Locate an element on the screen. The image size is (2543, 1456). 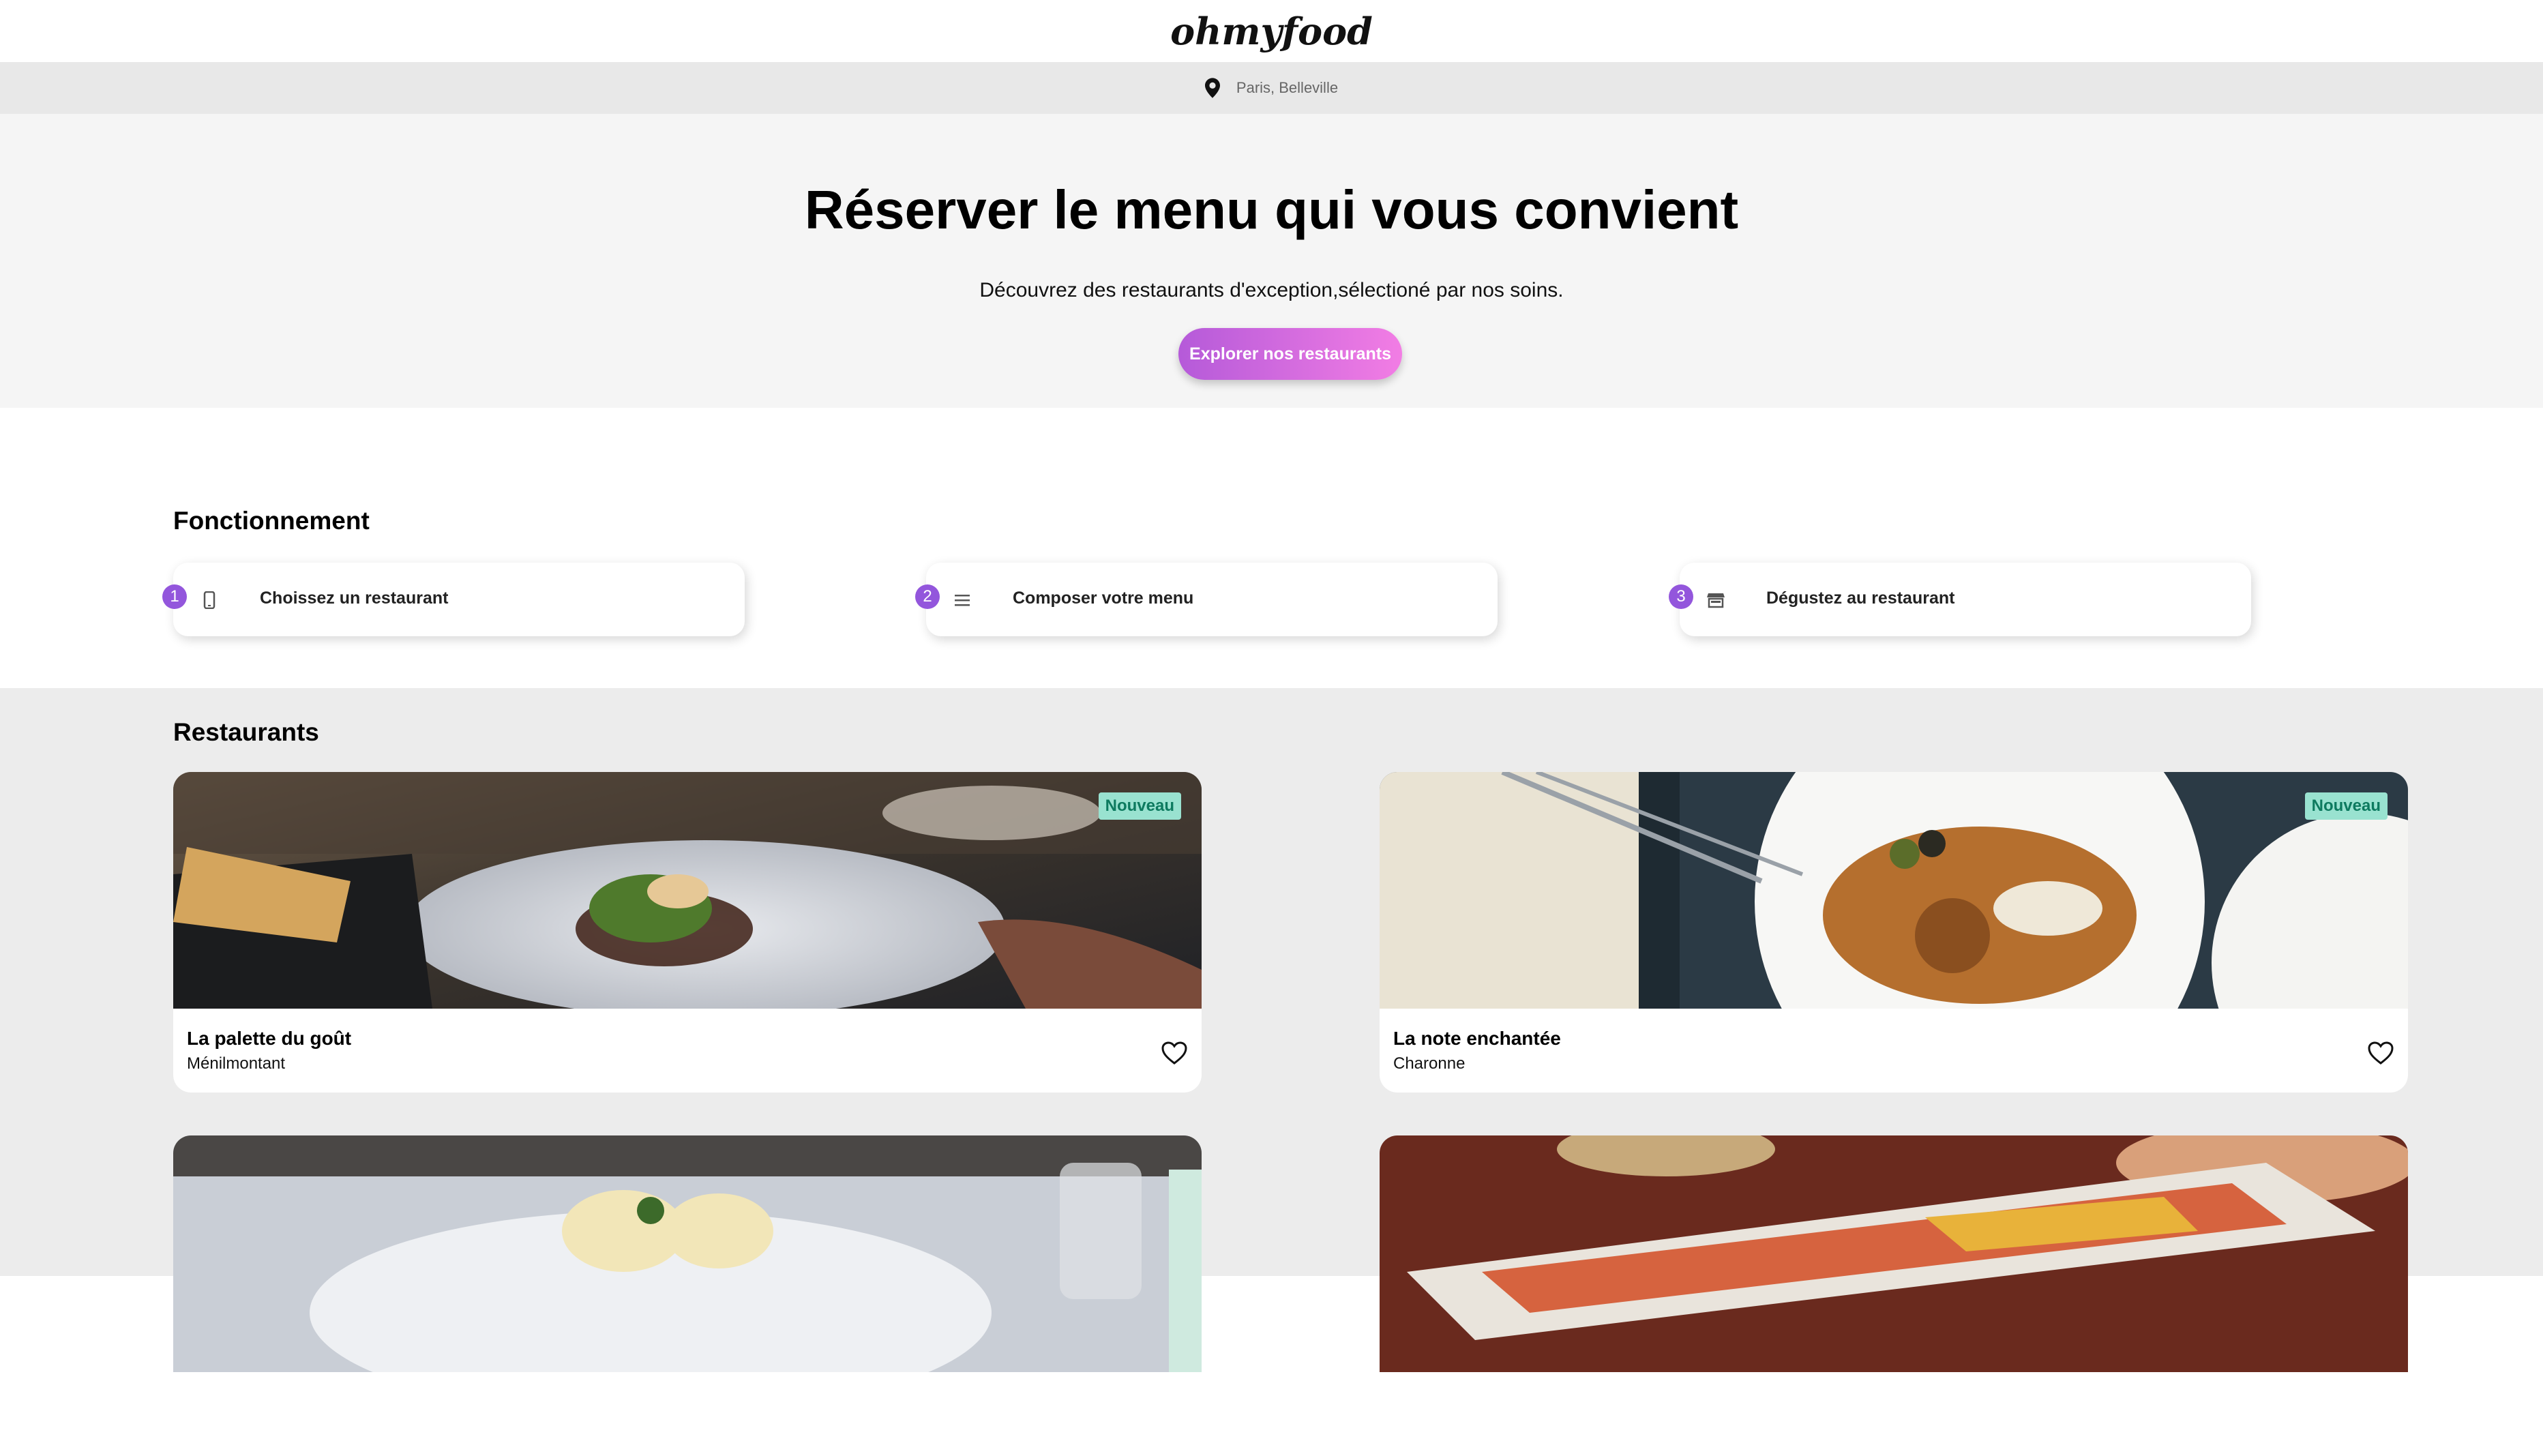
site-header: ohmyfood is located at coordinates (1271, 31).